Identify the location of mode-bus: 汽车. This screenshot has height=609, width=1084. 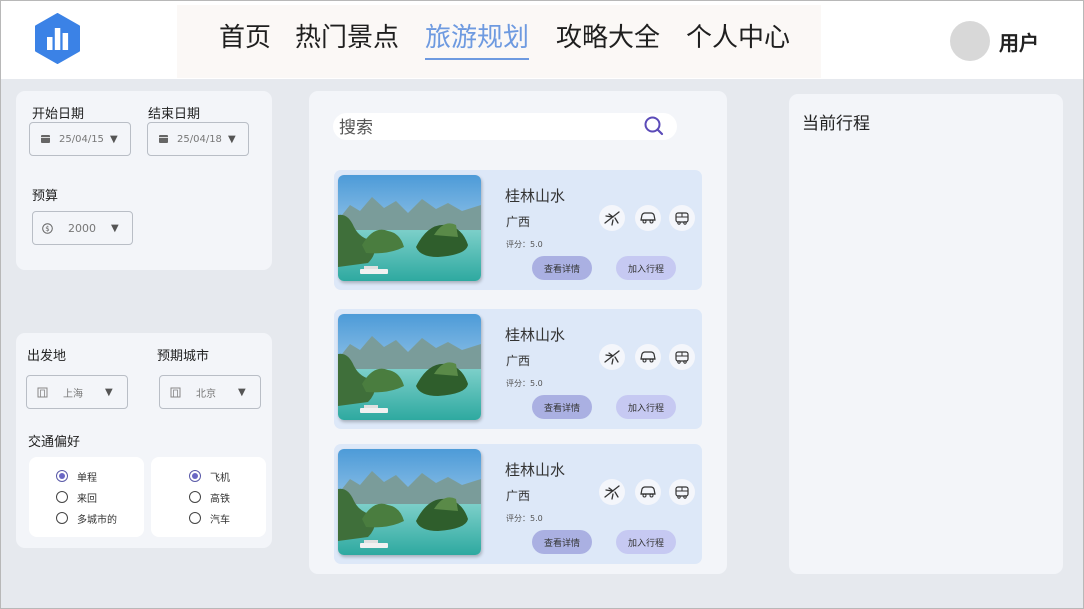
(209, 518).